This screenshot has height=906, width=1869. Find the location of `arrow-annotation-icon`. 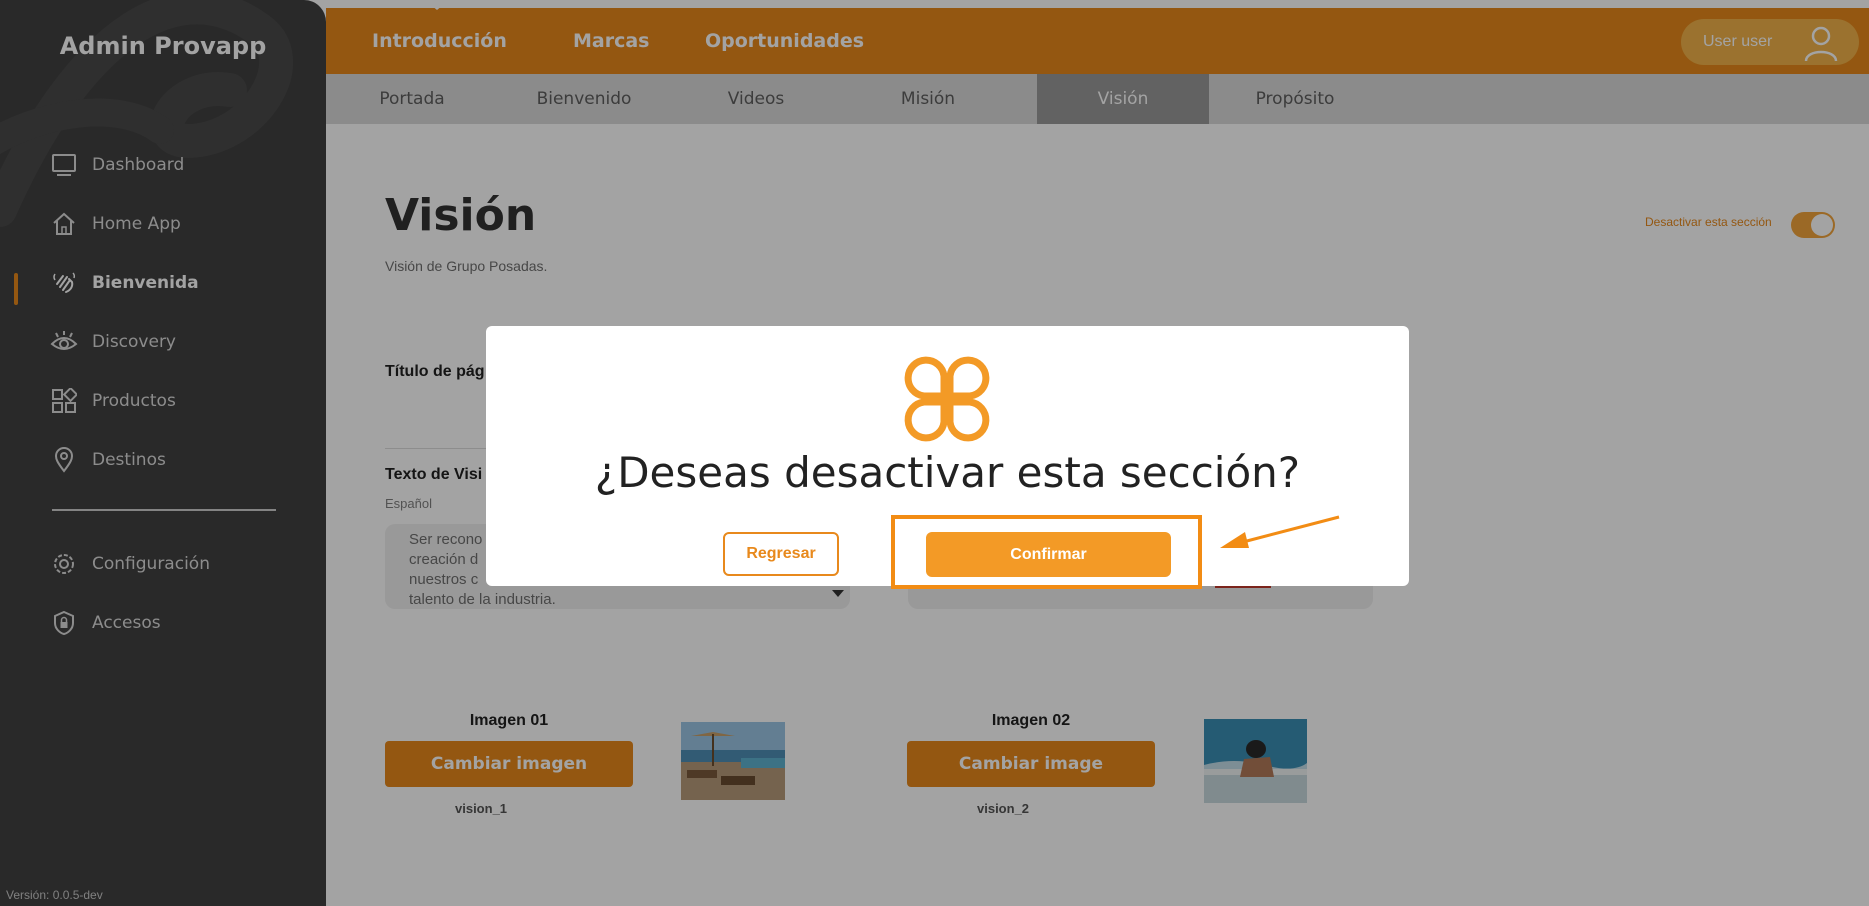

arrow-annotation-icon is located at coordinates (1280, 531).